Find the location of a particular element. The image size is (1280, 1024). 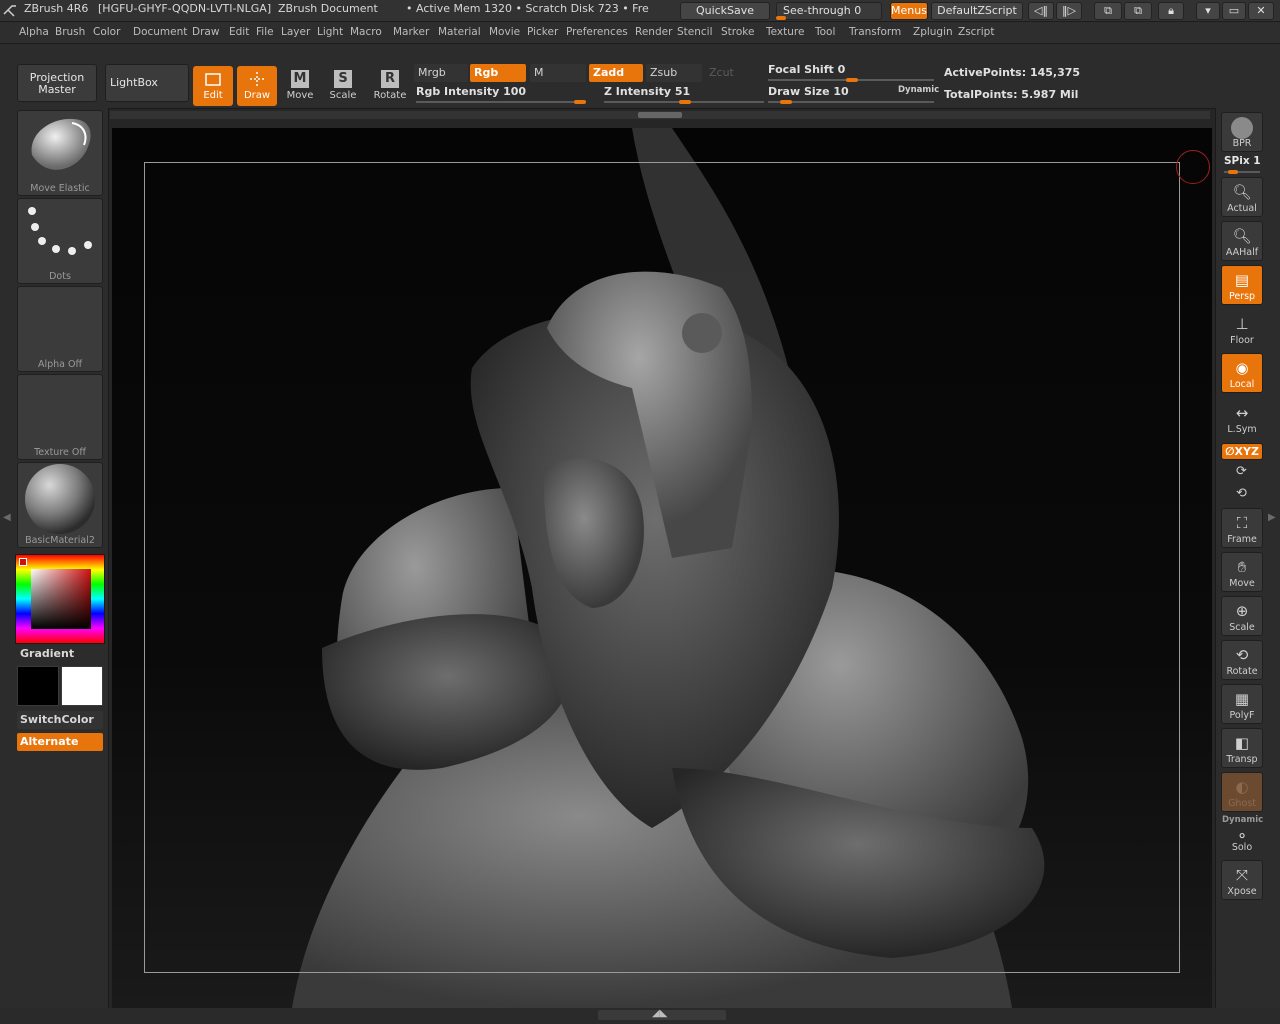

menu-alpha: Alpha is located at coordinates (34, 32).